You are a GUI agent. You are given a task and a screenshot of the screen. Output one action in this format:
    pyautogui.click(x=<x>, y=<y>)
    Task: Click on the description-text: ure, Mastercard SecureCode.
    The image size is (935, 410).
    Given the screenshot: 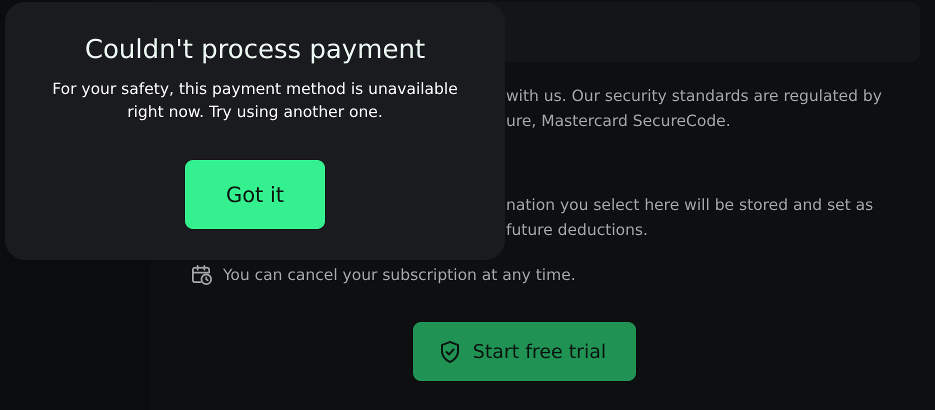 What is the action you would take?
    pyautogui.click(x=619, y=121)
    